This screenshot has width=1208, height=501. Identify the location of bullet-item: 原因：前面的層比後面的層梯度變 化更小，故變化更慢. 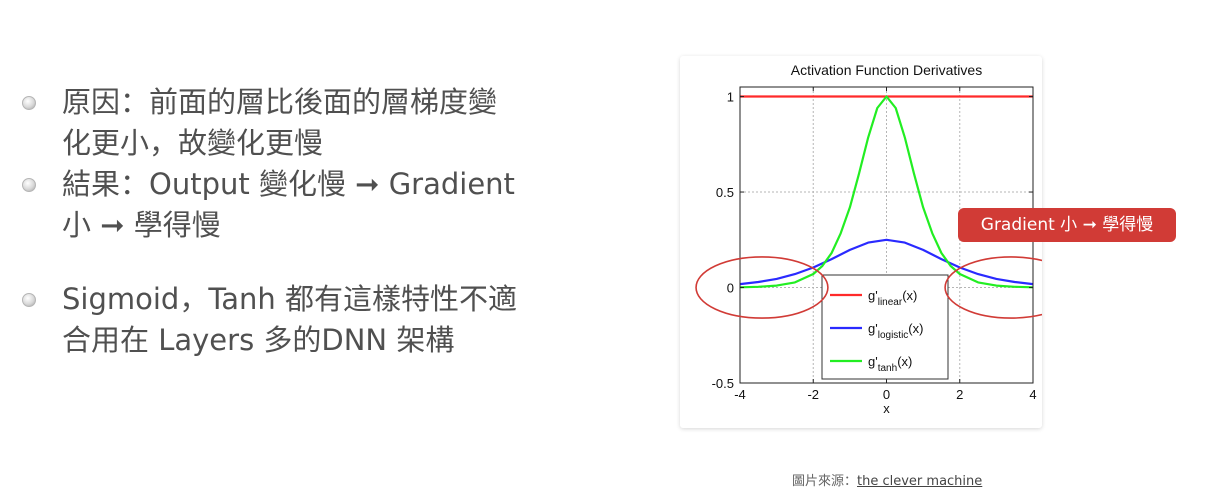
(307, 123).